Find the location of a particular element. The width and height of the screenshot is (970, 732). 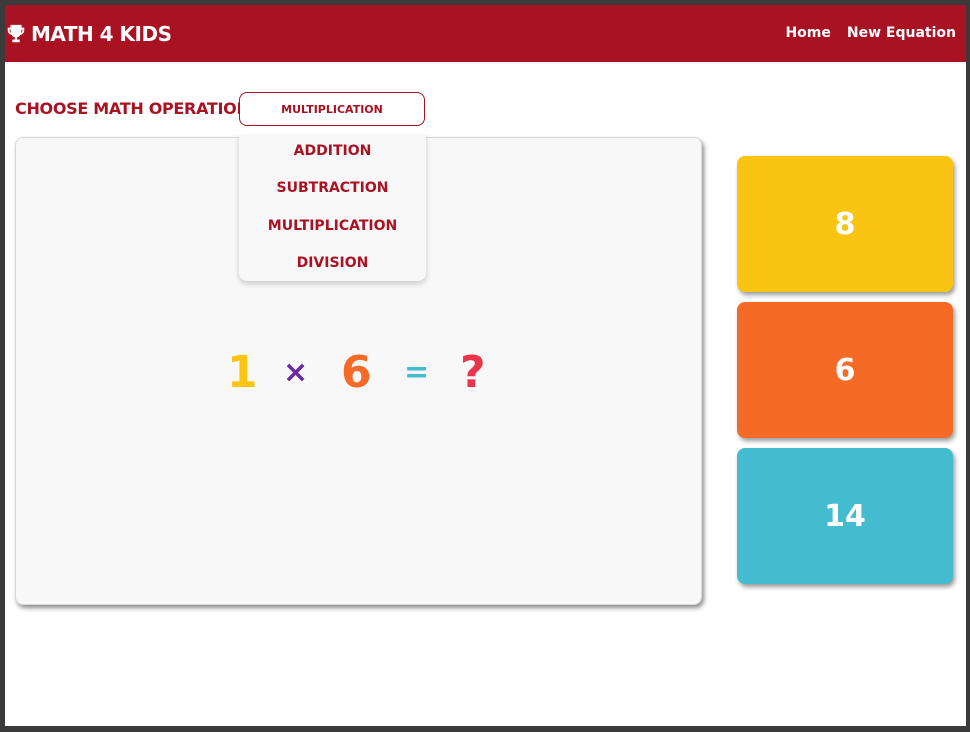

dropdown-option-subtraction: Subtraction is located at coordinates (332, 188).